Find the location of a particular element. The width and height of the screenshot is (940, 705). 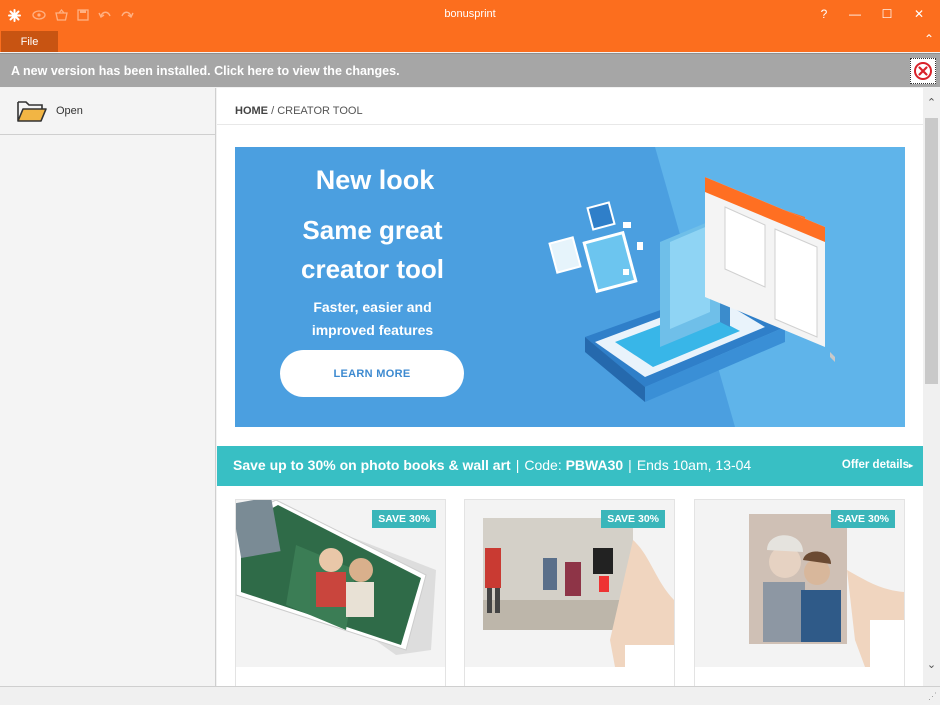

collapse-ribbon-button: ⌃ is located at coordinates (929, 39).